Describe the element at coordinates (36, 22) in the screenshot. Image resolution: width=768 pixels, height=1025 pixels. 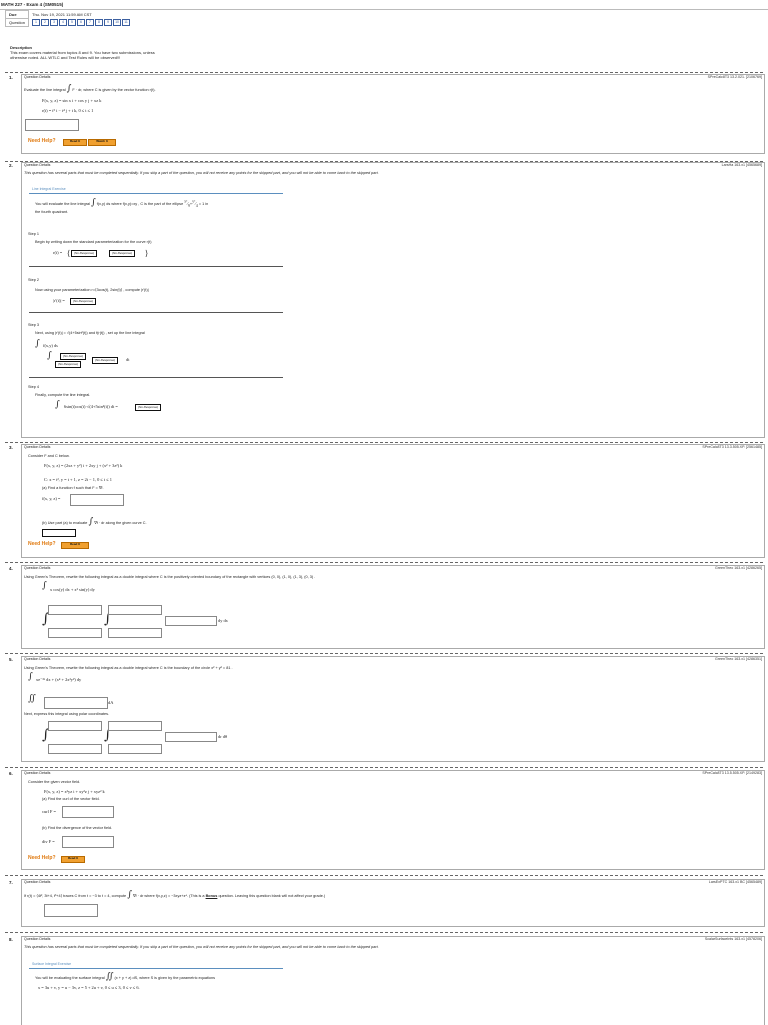
I see `question-nav-item: 1` at that location.